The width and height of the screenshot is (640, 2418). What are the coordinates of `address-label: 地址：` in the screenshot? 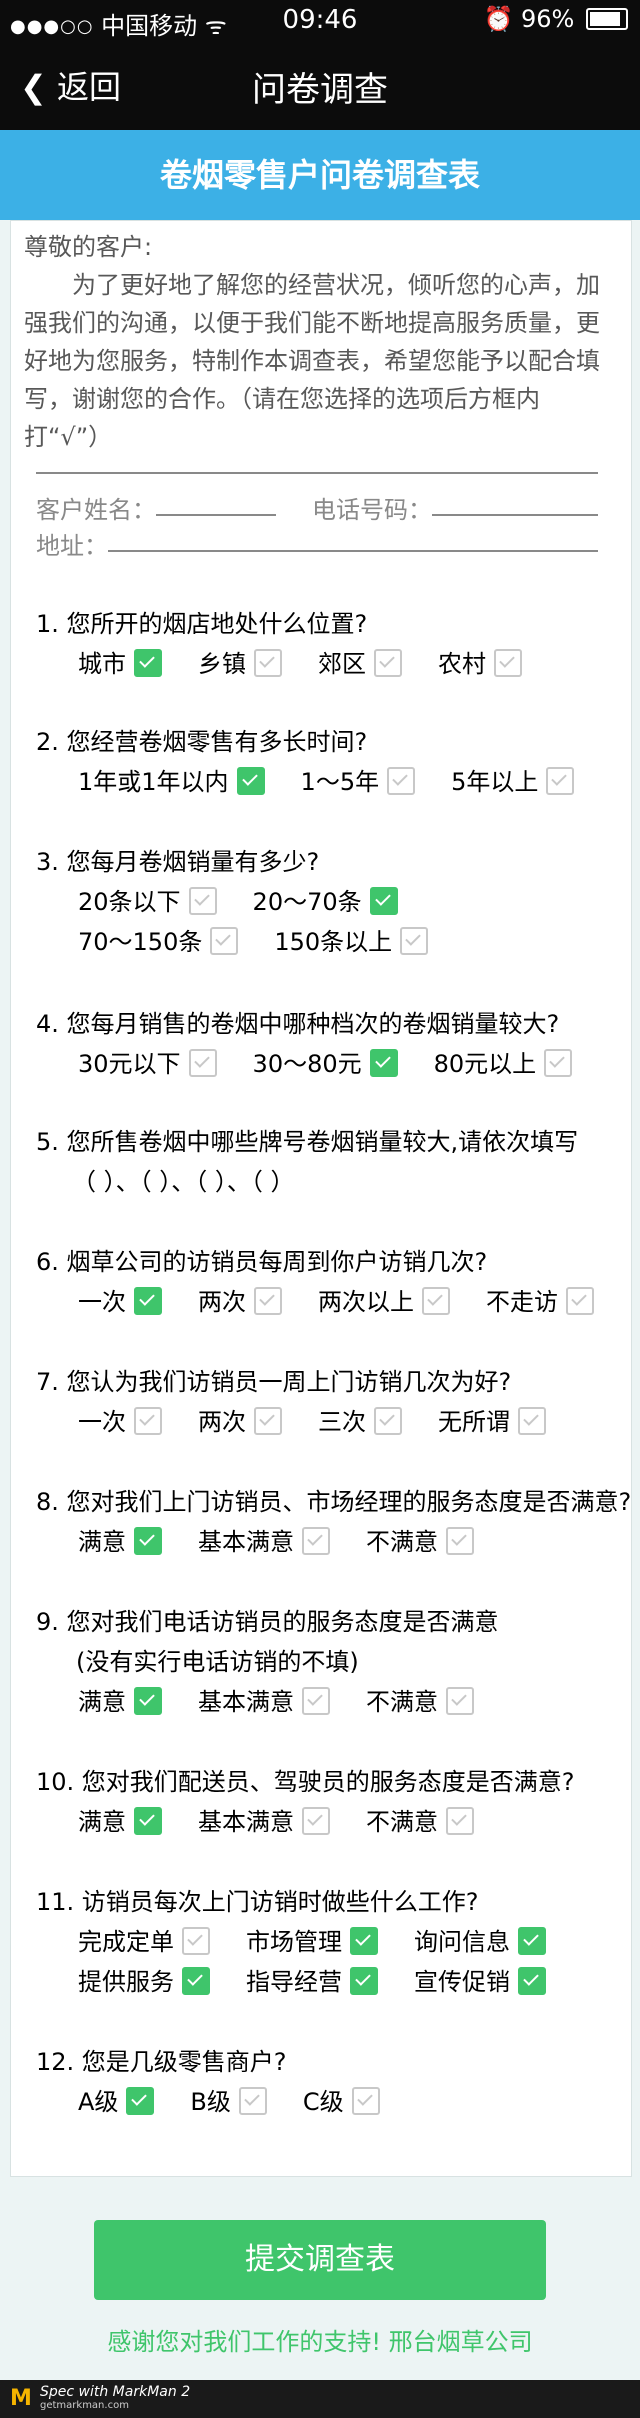 It's located at (72, 546).